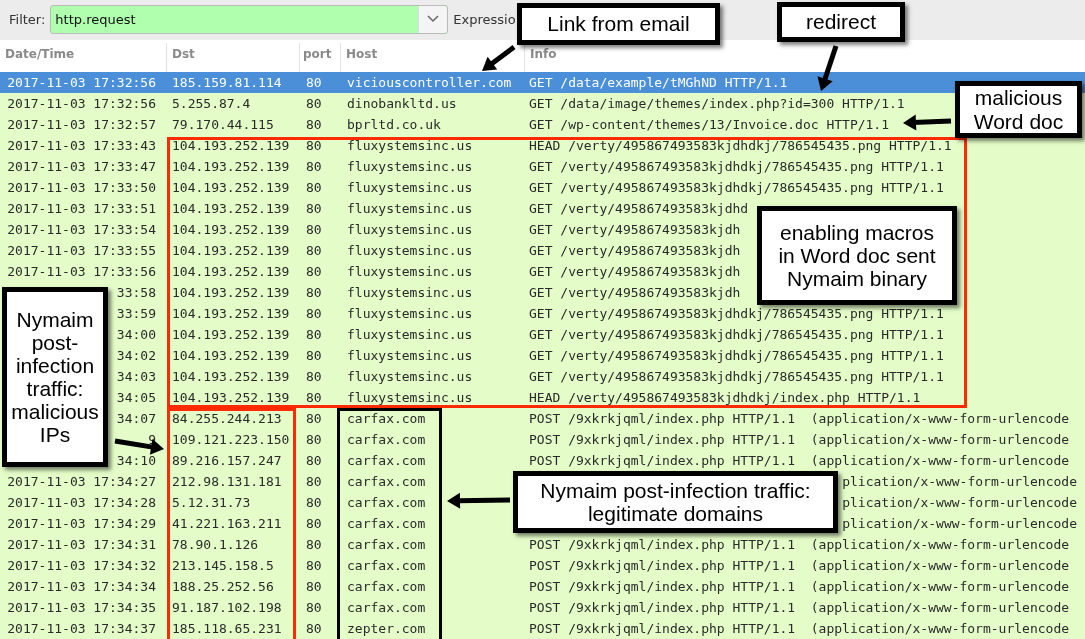 Image resolution: width=1085 pixels, height=639 pixels. What do you see at coordinates (223, 124) in the screenshot?
I see `table-cell: 79.170.44.115` at bounding box center [223, 124].